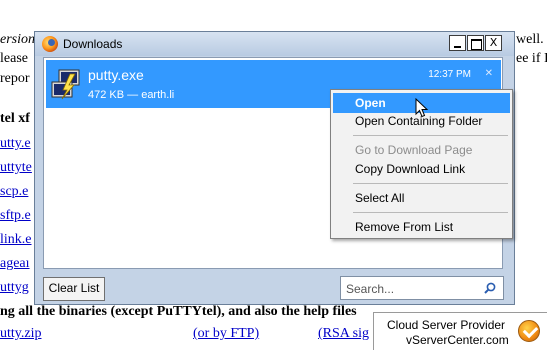  Describe the element at coordinates (50, 44) in the screenshot. I see `firefox-icon` at that location.